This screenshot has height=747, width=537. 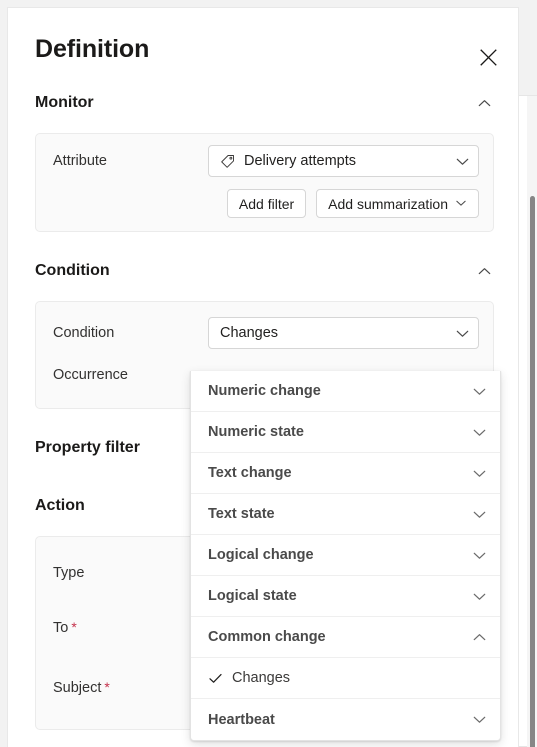 I want to click on dropdown-item-common-change: Common change, so click(x=345, y=637).